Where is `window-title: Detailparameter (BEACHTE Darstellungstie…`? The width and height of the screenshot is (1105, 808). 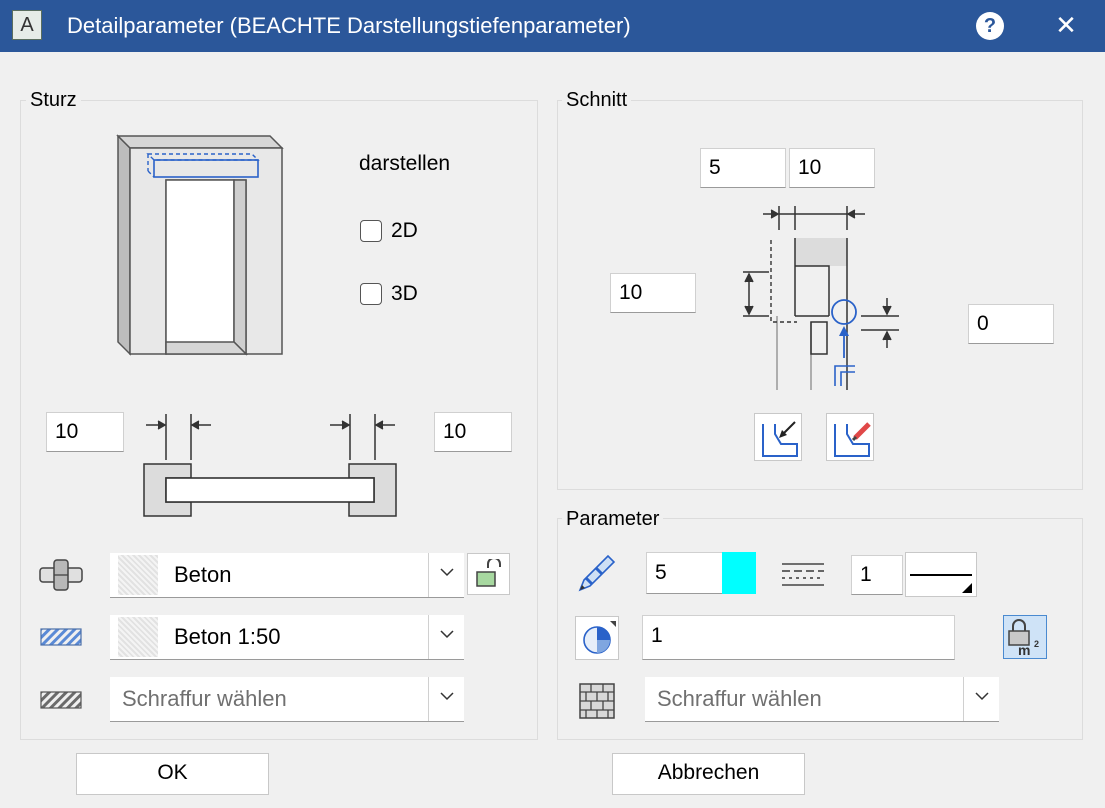 window-title: Detailparameter (BEACHTE Darstellungstie… is located at coordinates (349, 25).